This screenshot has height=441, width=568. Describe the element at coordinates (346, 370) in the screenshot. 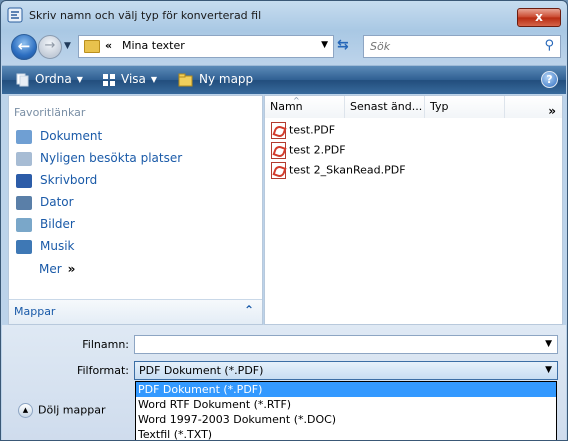

I see `format-select: PDF Dokument (*.PDF) ▼` at that location.